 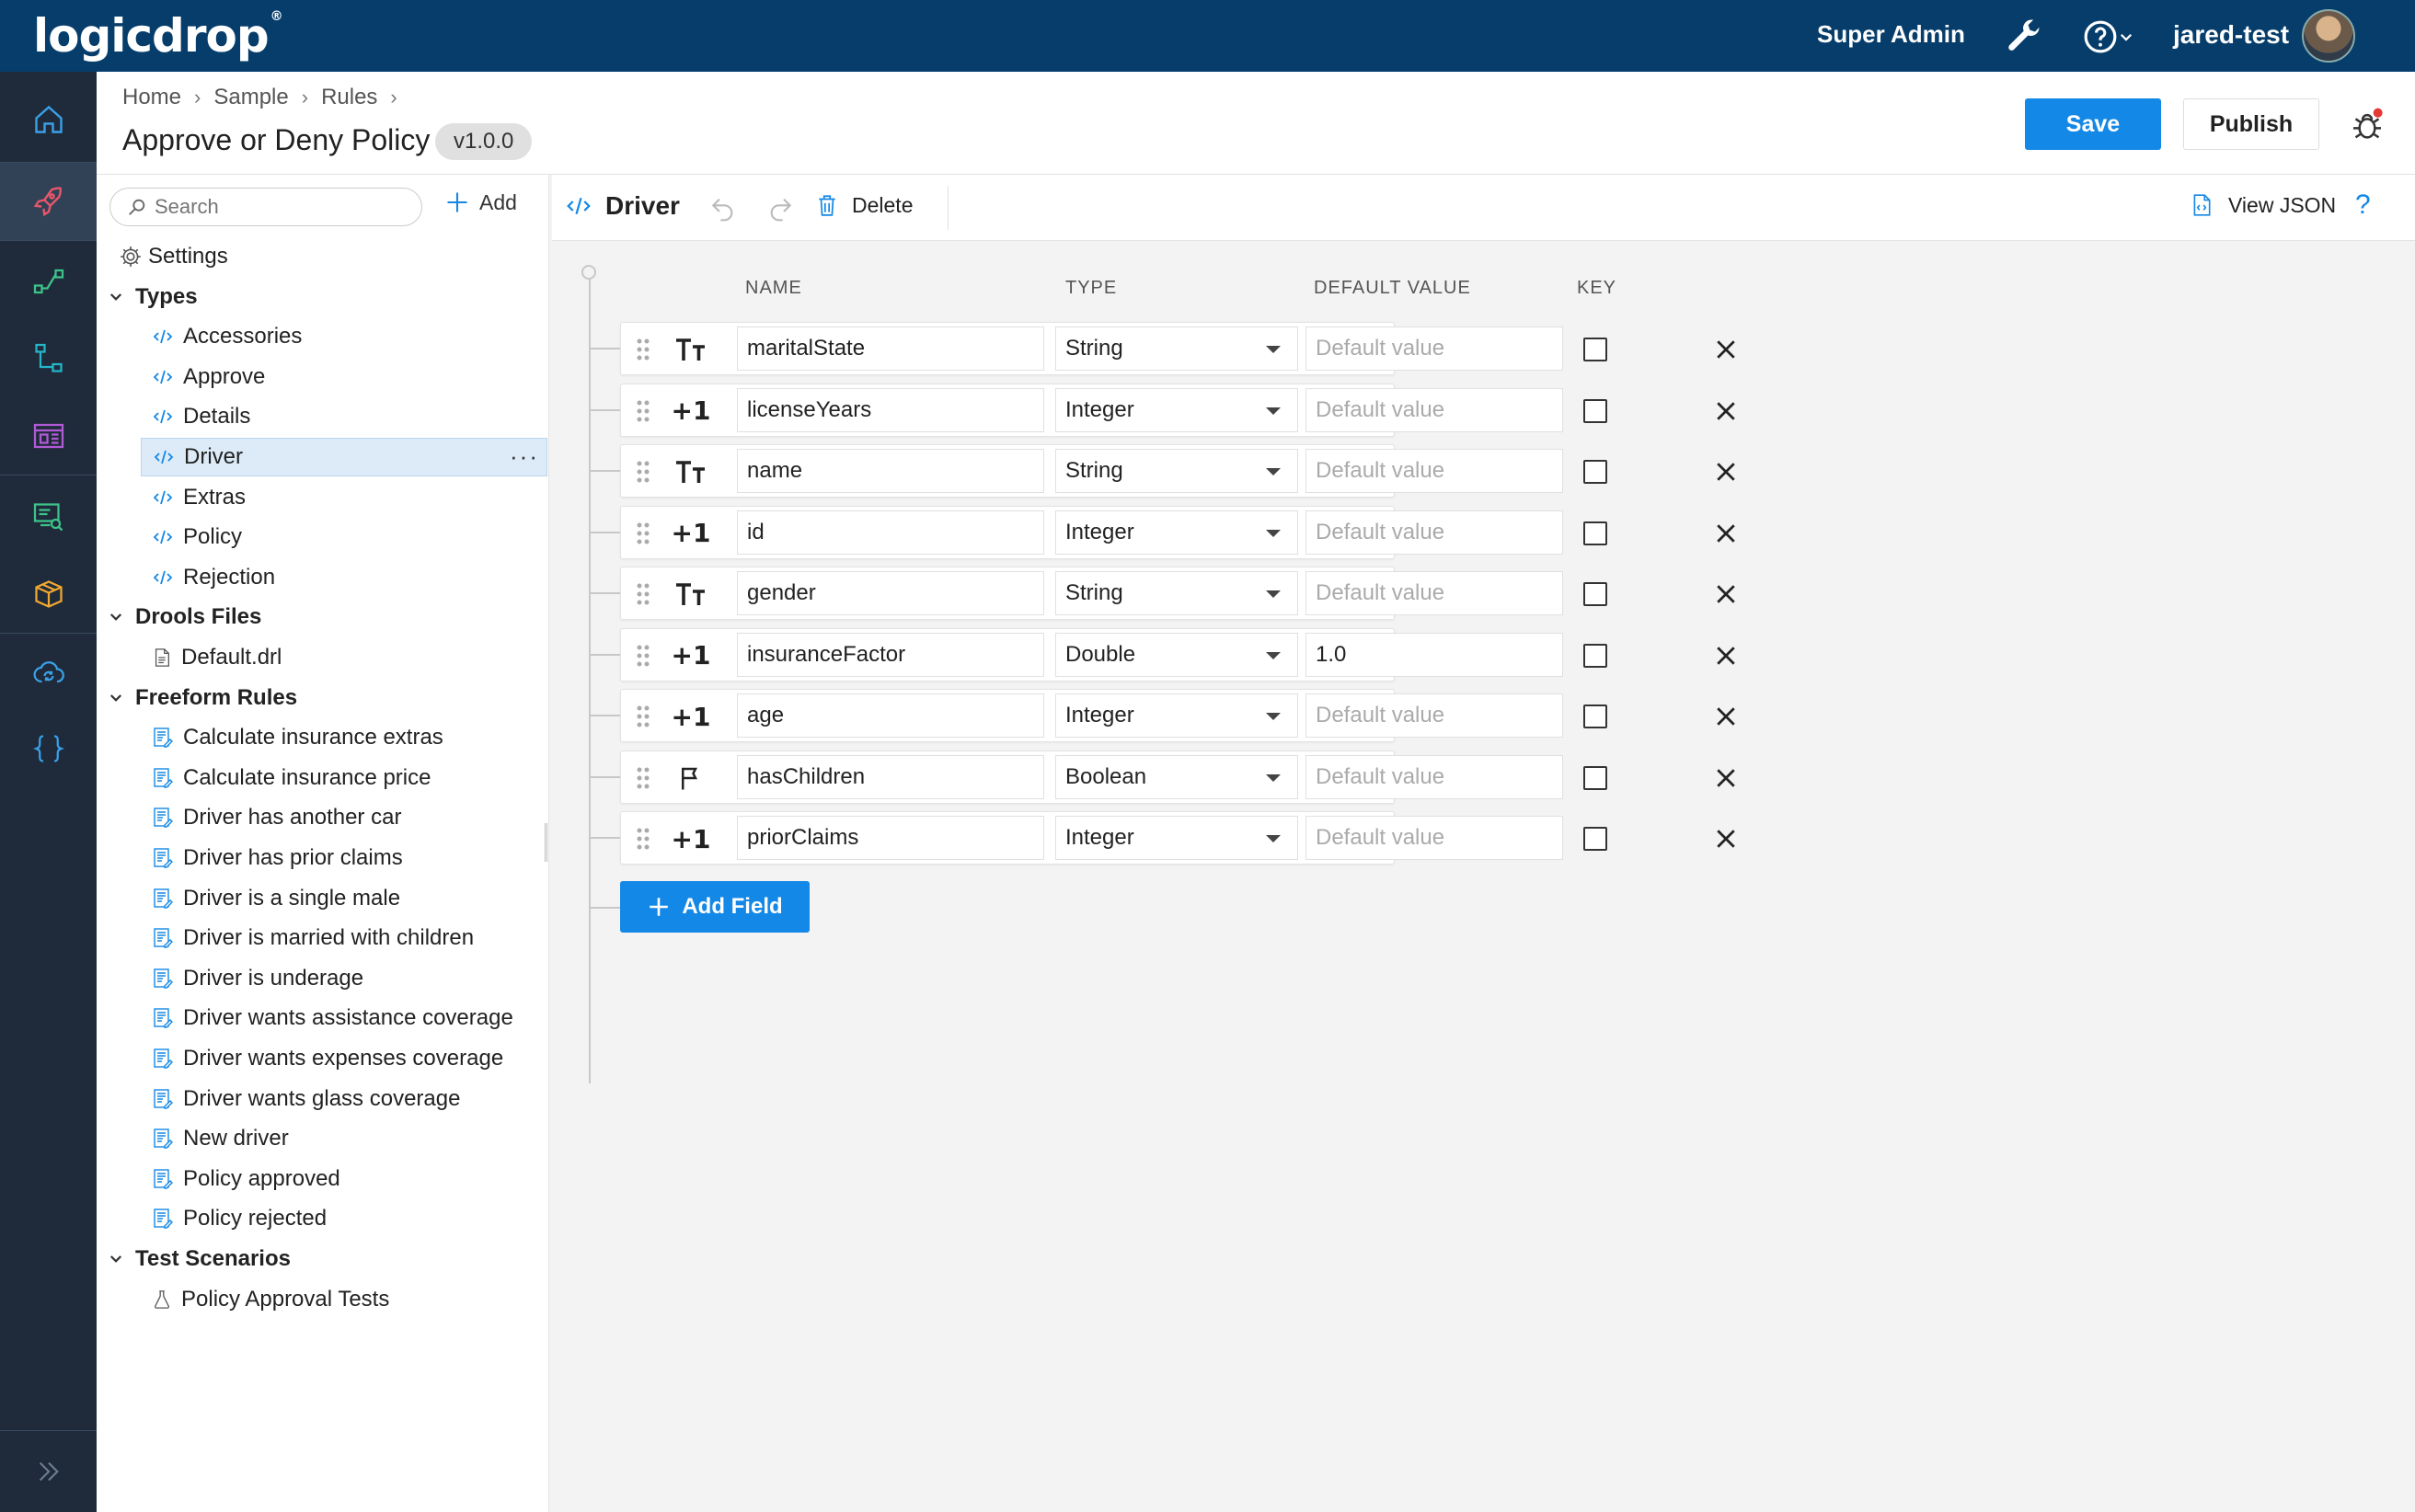 I want to click on search-box, so click(x=265, y=207).